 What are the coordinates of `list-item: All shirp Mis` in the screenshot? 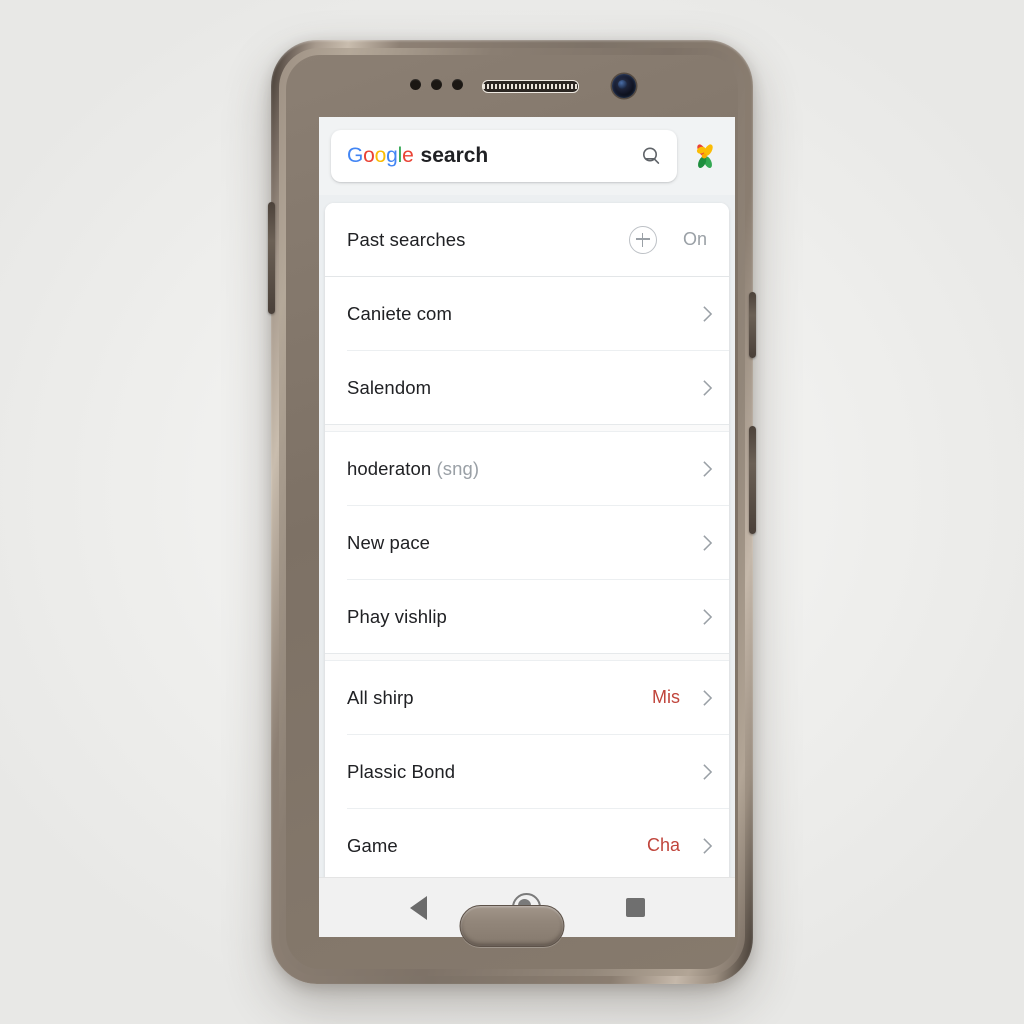 It's located at (527, 697).